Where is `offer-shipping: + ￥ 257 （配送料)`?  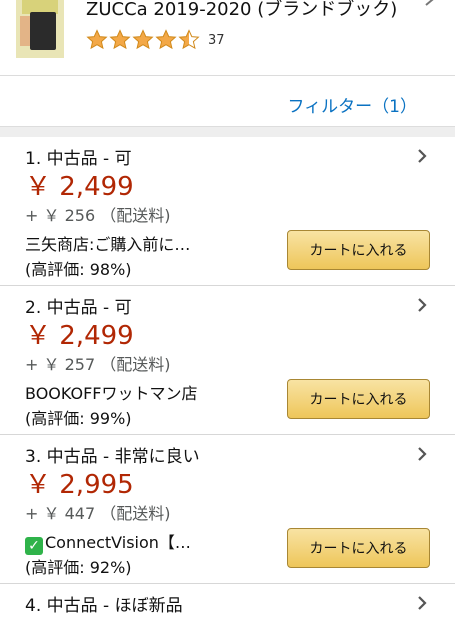 offer-shipping: + ￥ 257 （配送料) is located at coordinates (98, 364).